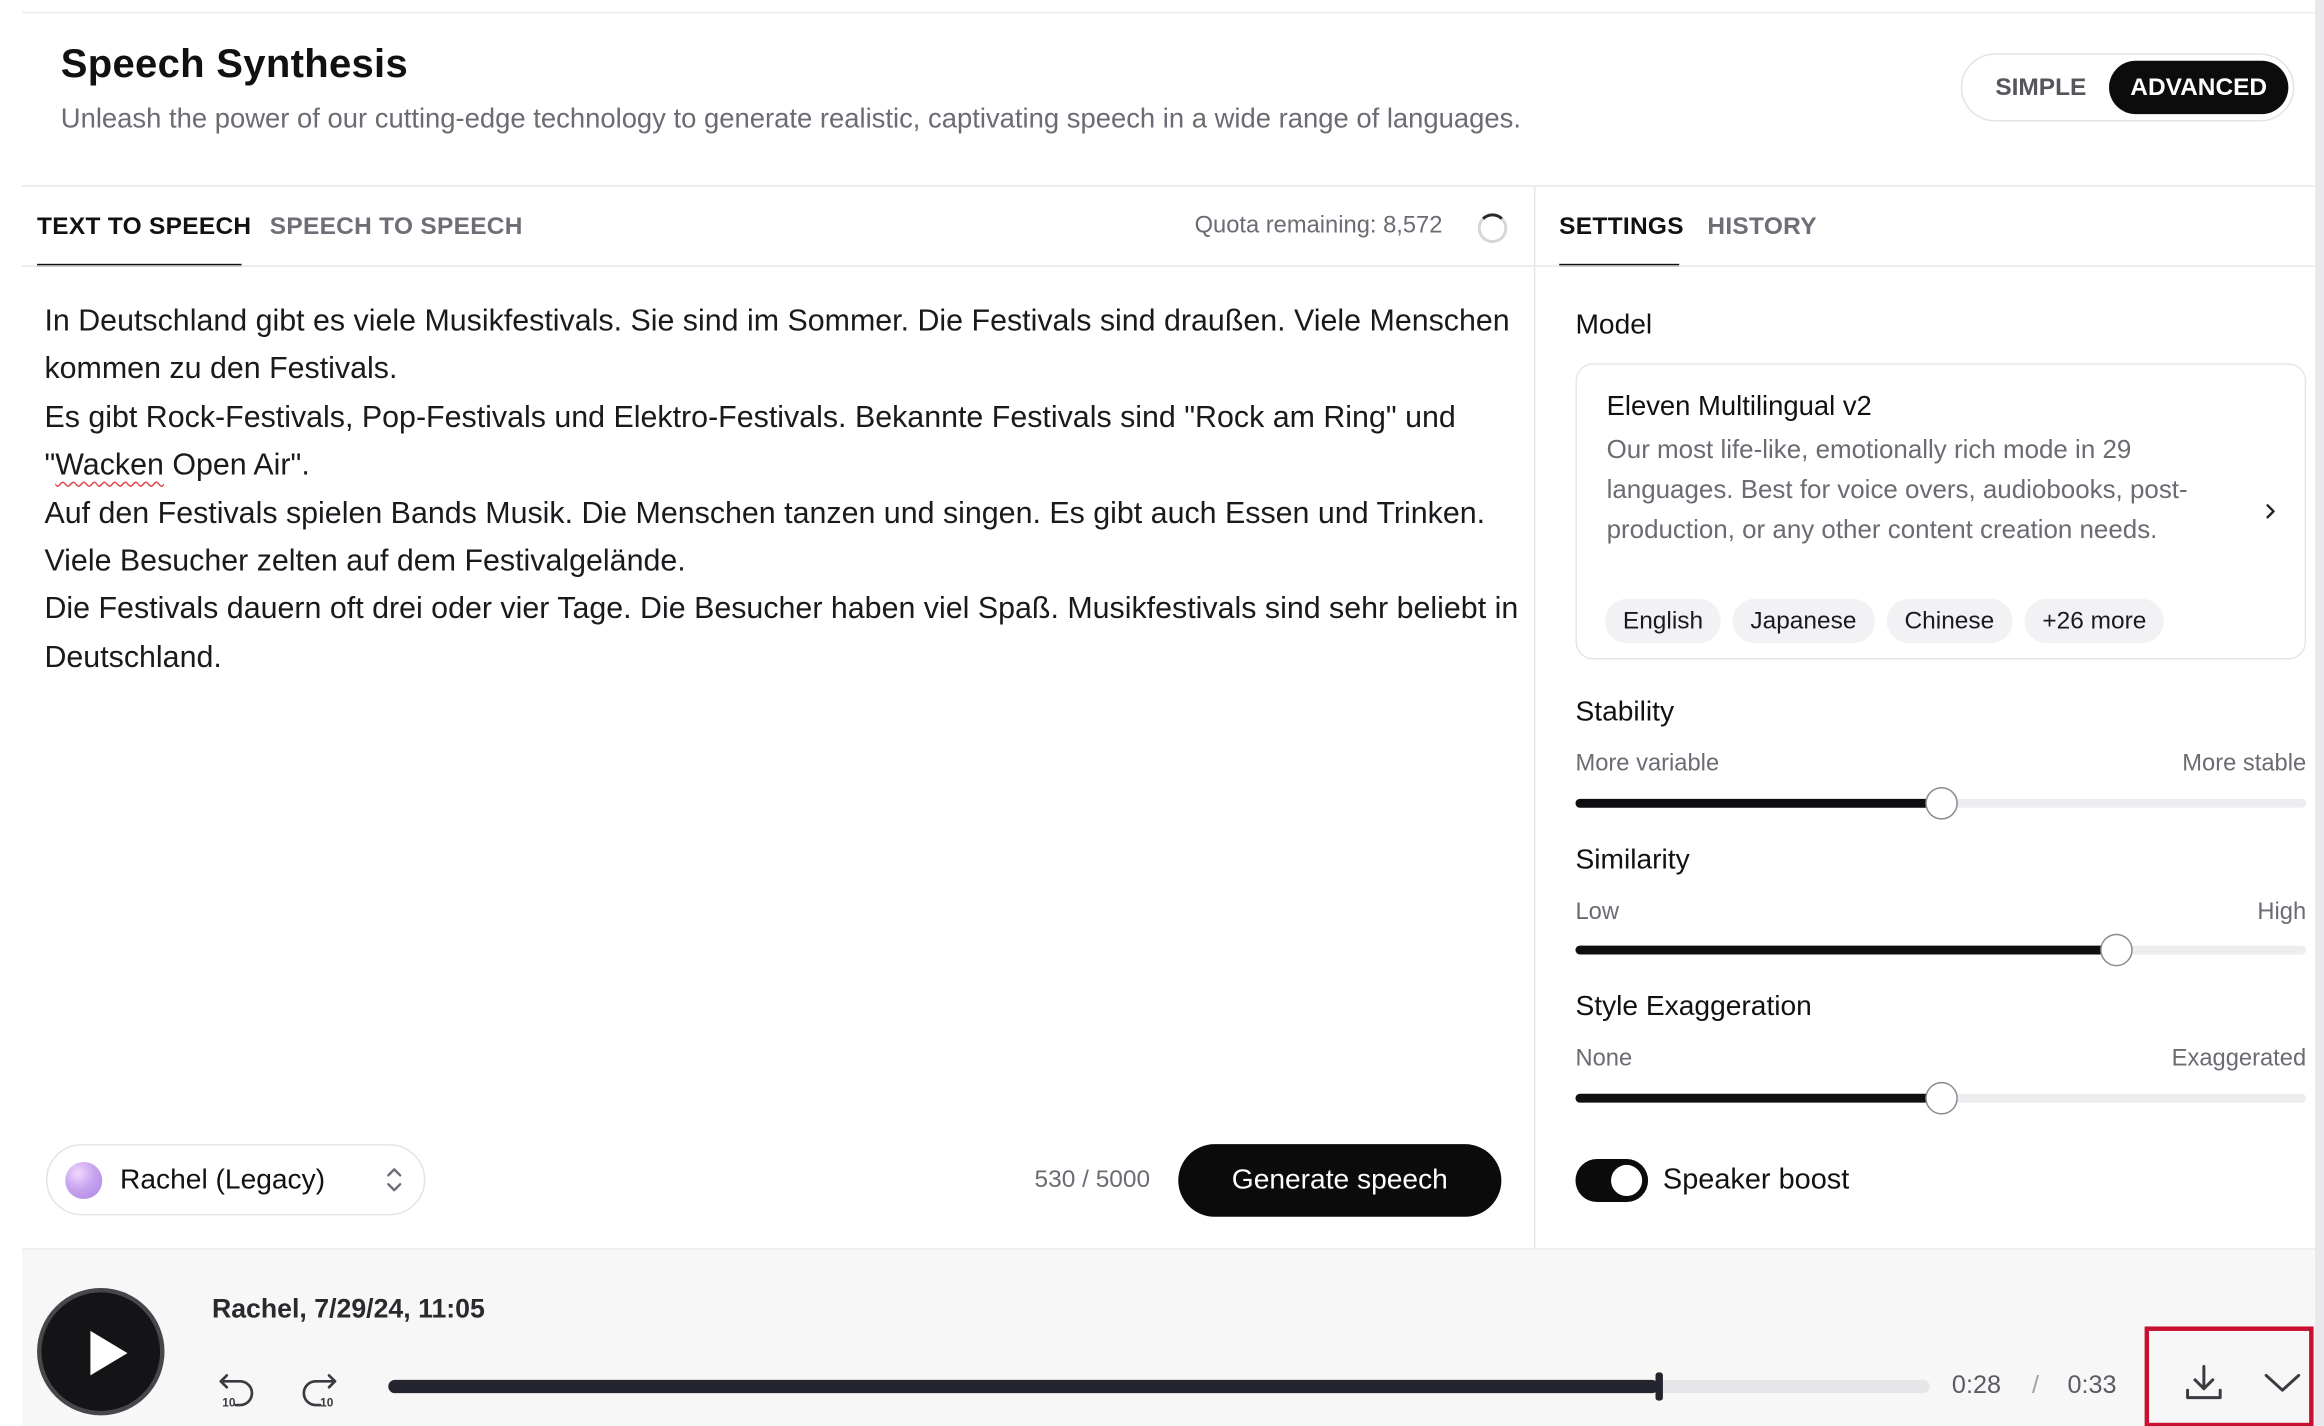 This screenshot has height=1426, width=2324. I want to click on style-max-label: Exaggerated, so click(2239, 1059).